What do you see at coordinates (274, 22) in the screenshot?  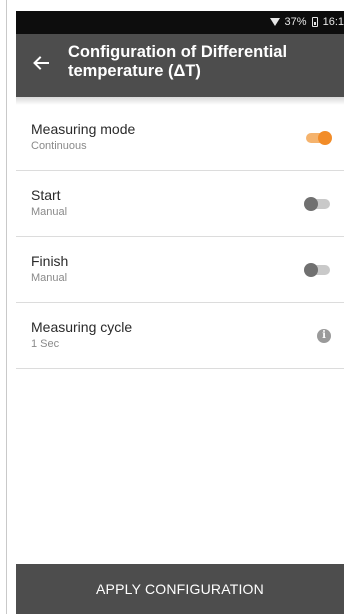 I see `wifi-icon` at bounding box center [274, 22].